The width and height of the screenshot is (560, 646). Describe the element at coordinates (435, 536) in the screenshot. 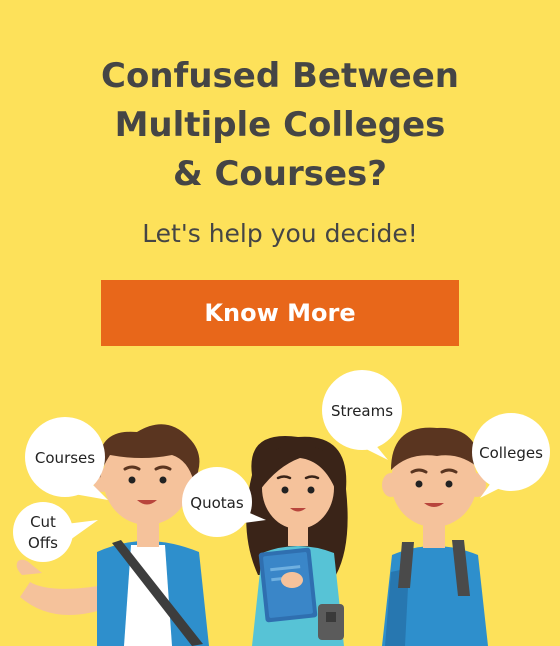

I see `right-boy-figure` at that location.